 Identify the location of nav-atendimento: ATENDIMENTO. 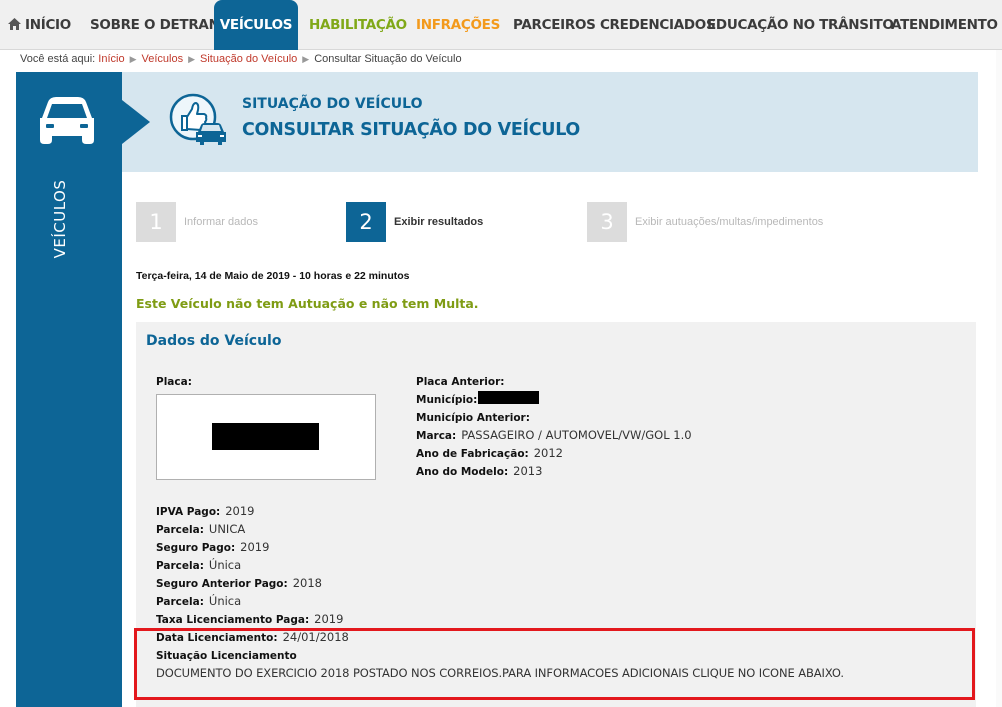
(944, 25).